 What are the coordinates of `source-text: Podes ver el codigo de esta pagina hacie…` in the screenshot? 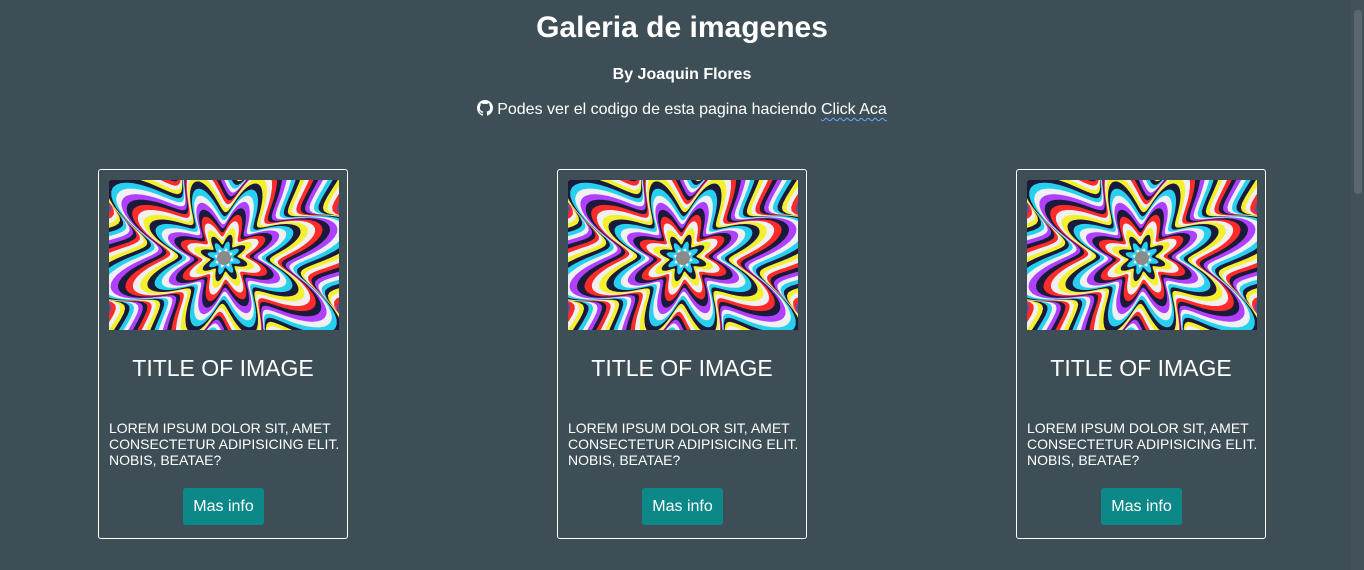 It's located at (657, 109).